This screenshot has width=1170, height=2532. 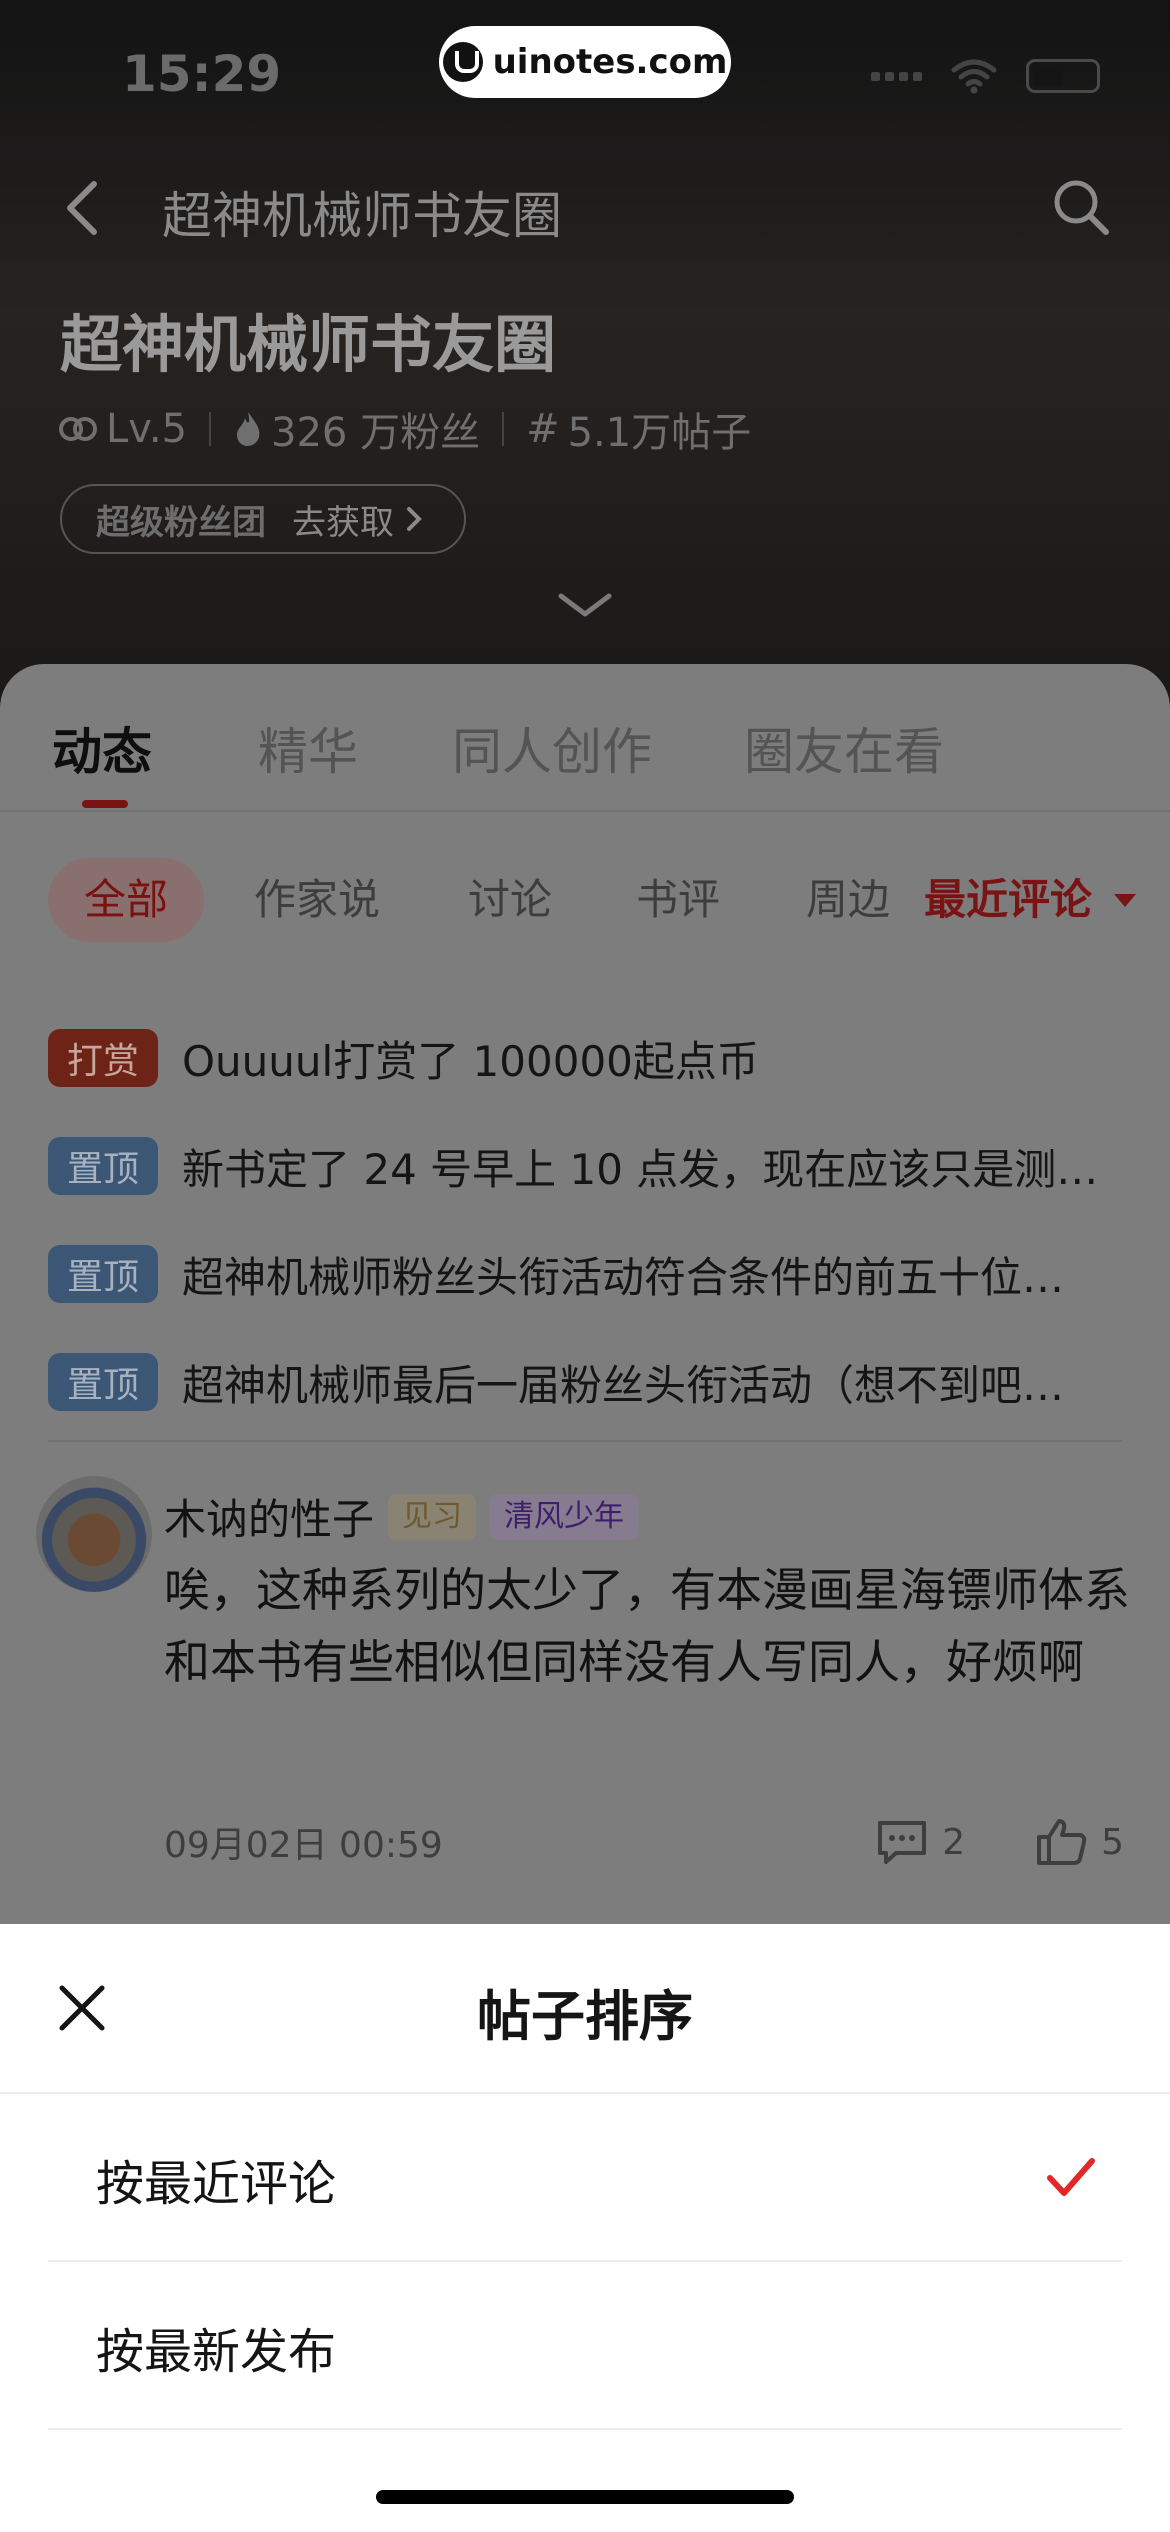 I want to click on back-icon, so click(x=83, y=208).